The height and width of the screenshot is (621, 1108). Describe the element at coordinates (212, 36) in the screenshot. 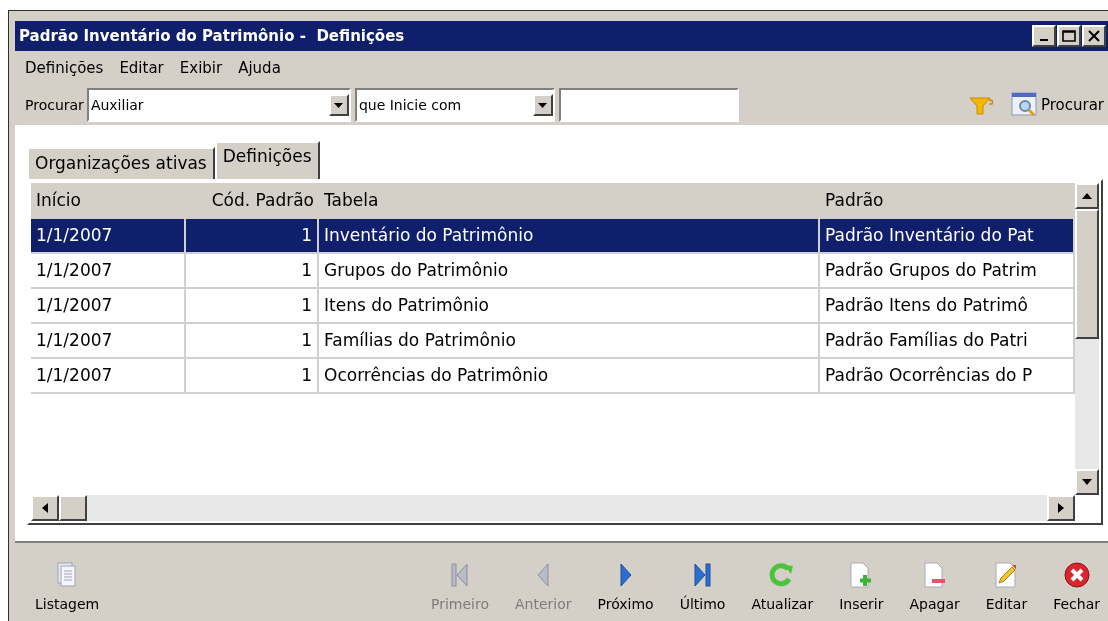

I see `window-title: Padrão Inventário do Patrimônio - Definições` at that location.